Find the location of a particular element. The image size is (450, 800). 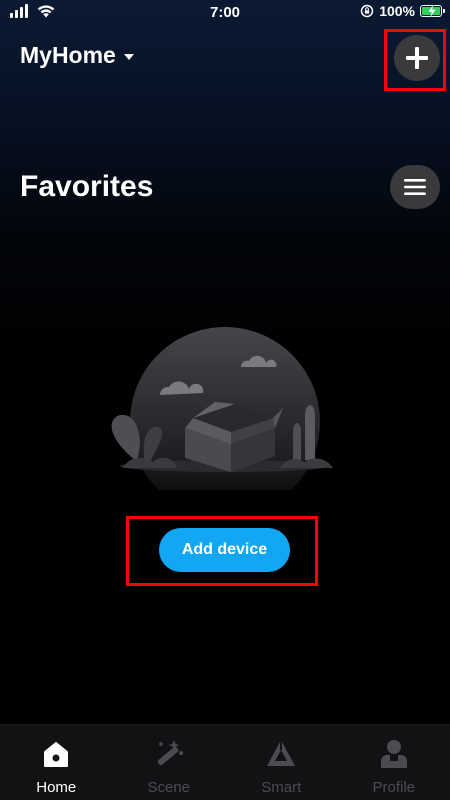

status-bar: 7:00 100% is located at coordinates (225, 13).